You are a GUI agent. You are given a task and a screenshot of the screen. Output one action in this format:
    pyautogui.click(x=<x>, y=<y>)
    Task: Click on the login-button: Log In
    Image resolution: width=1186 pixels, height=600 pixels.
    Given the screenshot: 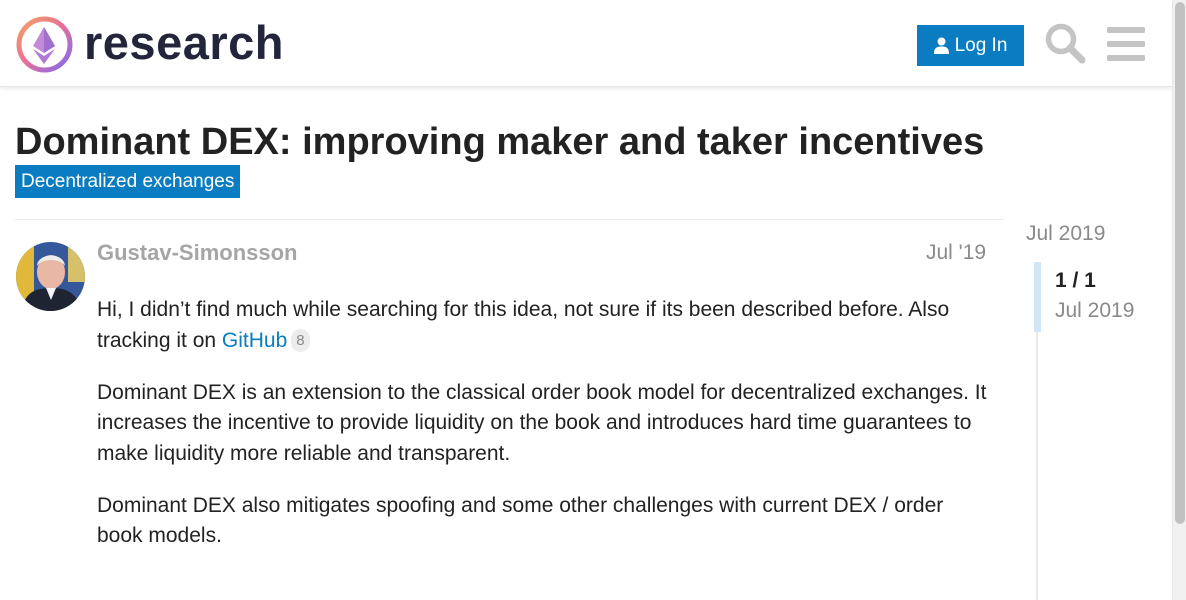 What is the action you would take?
    pyautogui.click(x=970, y=45)
    